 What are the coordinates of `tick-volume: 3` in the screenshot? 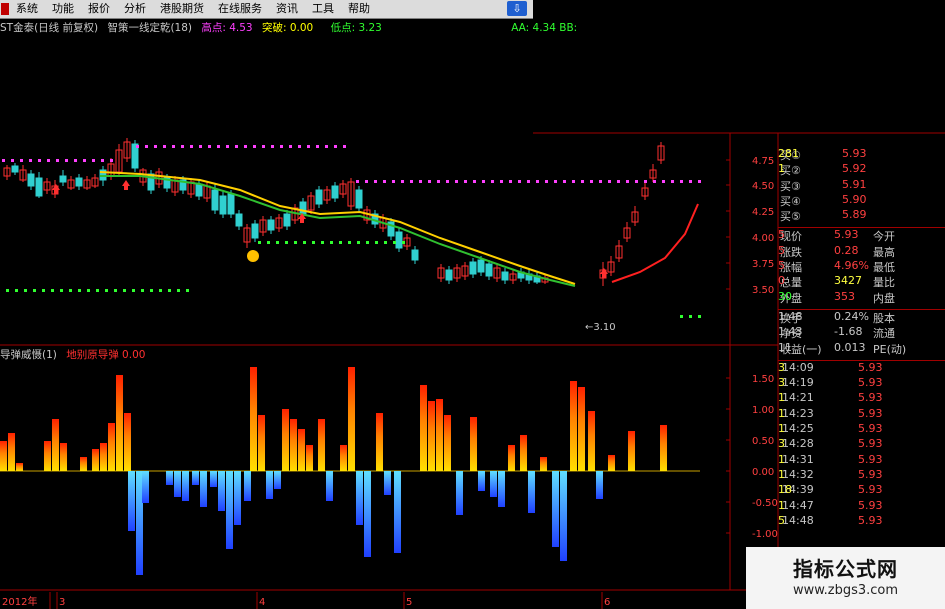 It's located at (781, 444).